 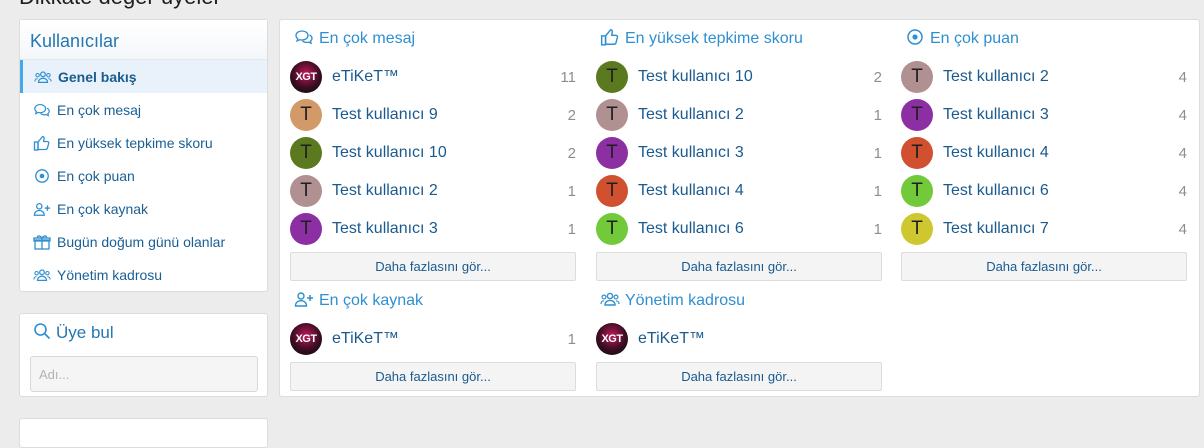 I want to click on member-row: XGT eTiKeT™, so click(x=739, y=339).